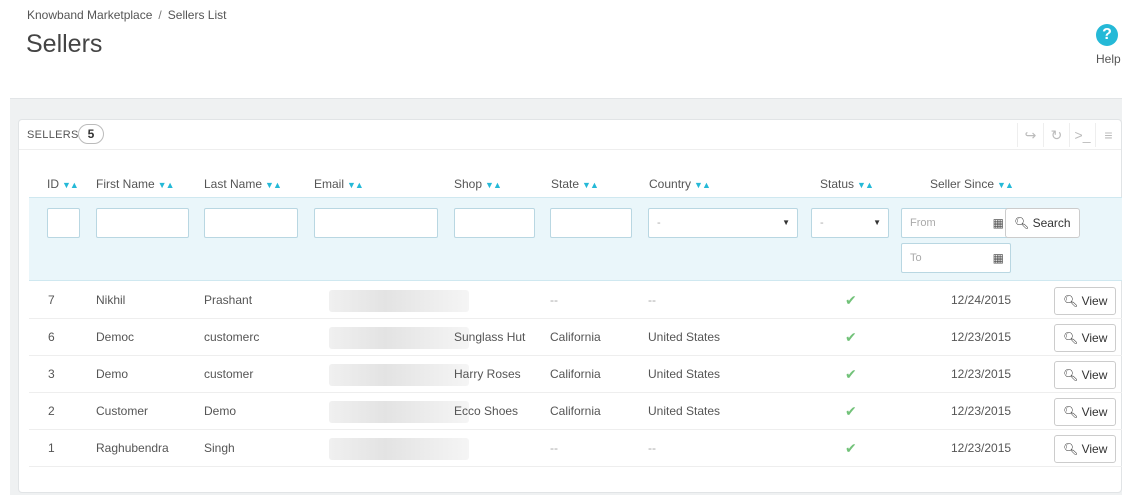 The width and height of the screenshot is (1122, 495). What do you see at coordinates (132, 448) in the screenshot?
I see `cell-first-name: Raghubendra` at bounding box center [132, 448].